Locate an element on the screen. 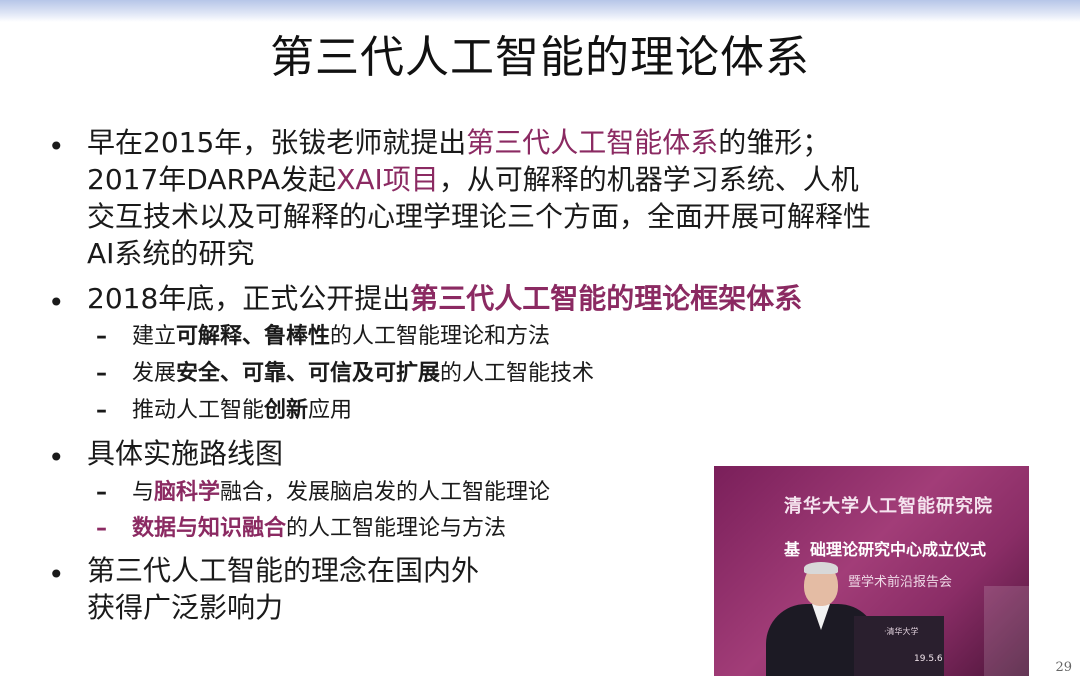 The width and height of the screenshot is (1080, 689). podium-logo: ·清华大学 is located at coordinates (901, 631).